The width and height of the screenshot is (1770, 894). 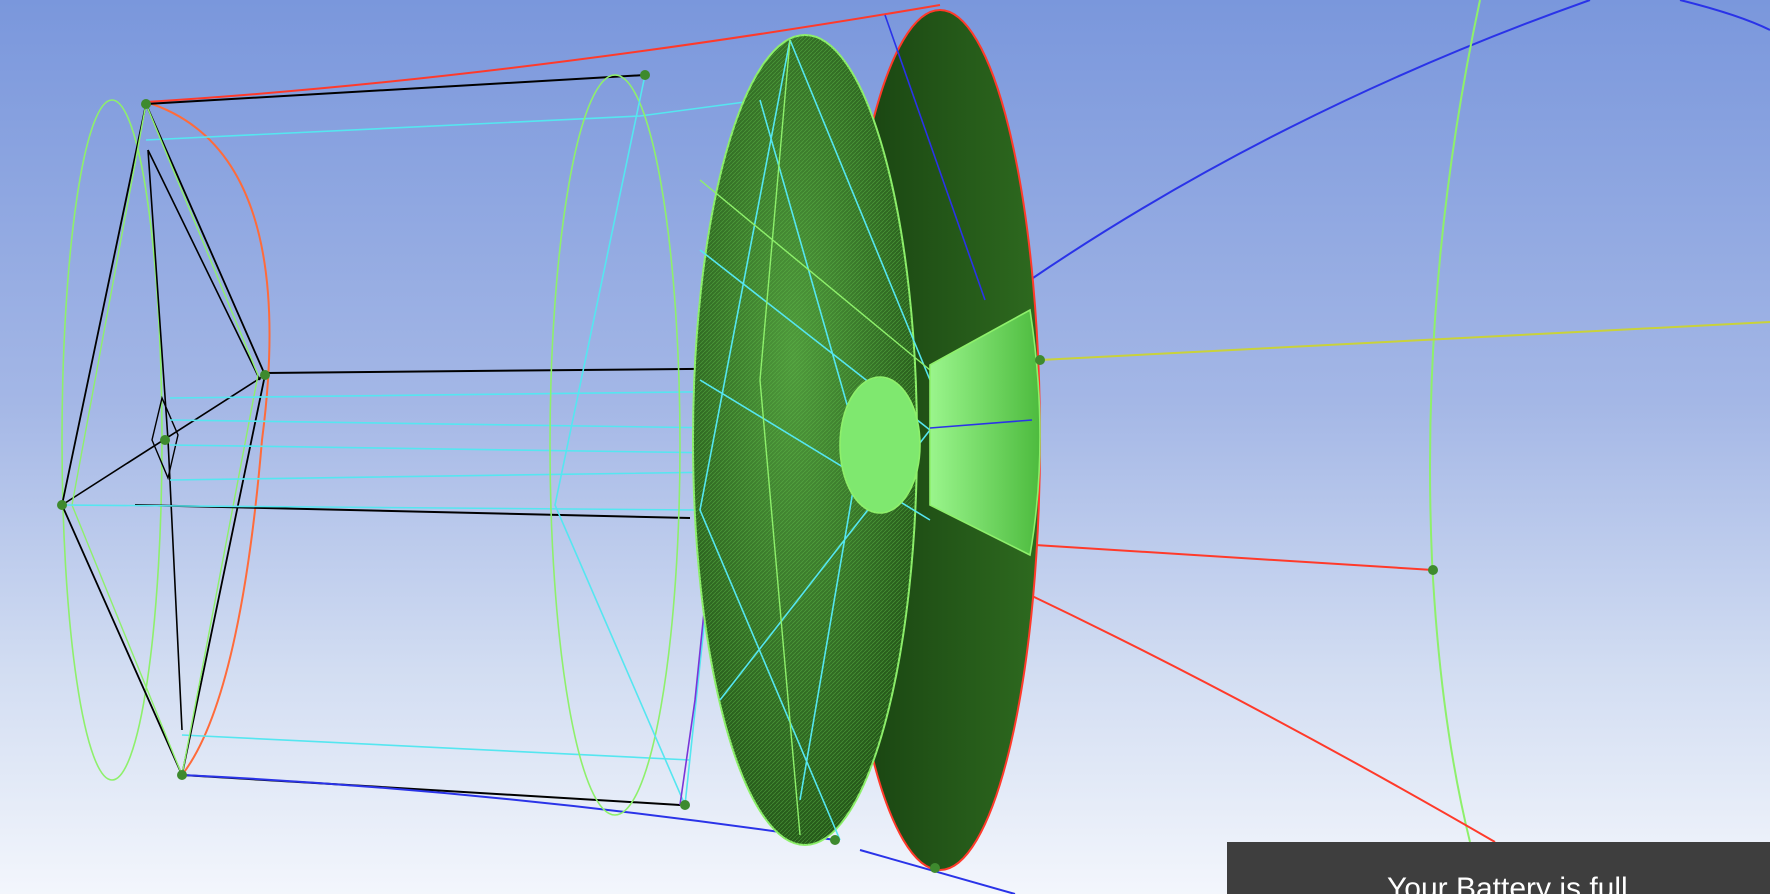 What do you see at coordinates (1234, 557) in the screenshot?
I see `outer-line-red-mid` at bounding box center [1234, 557].